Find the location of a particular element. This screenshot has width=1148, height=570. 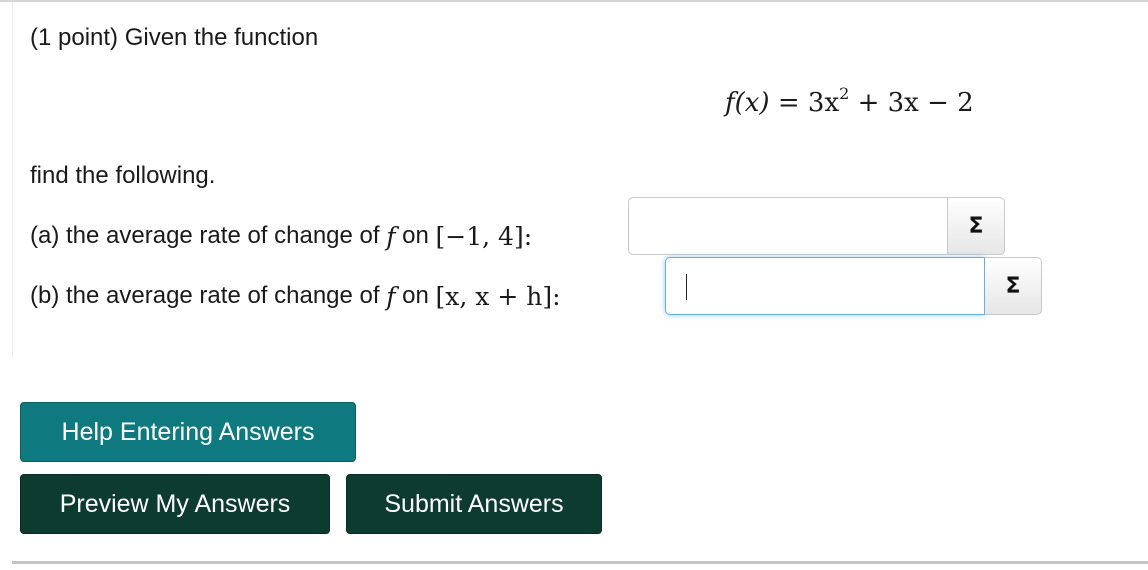

equation-exponent: 2 is located at coordinates (844, 93).